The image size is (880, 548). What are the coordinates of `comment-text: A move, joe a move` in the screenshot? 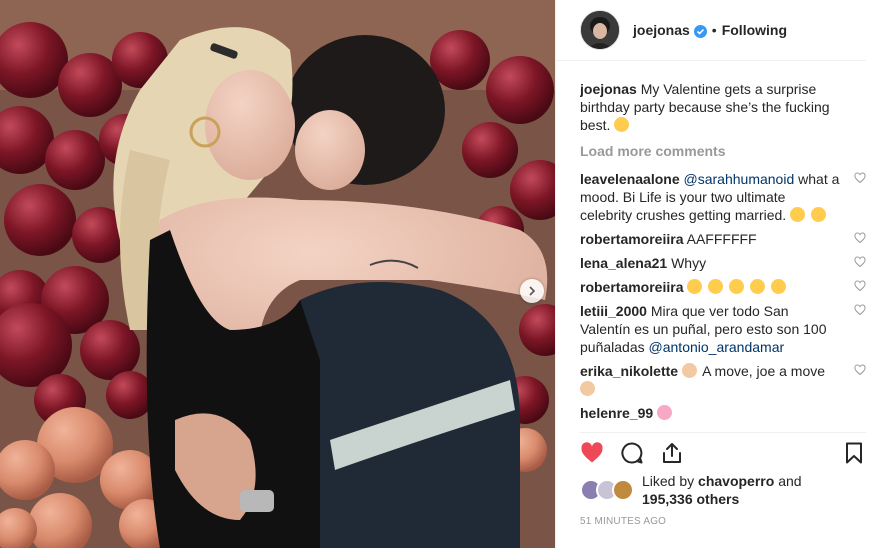 It's located at (764, 371).